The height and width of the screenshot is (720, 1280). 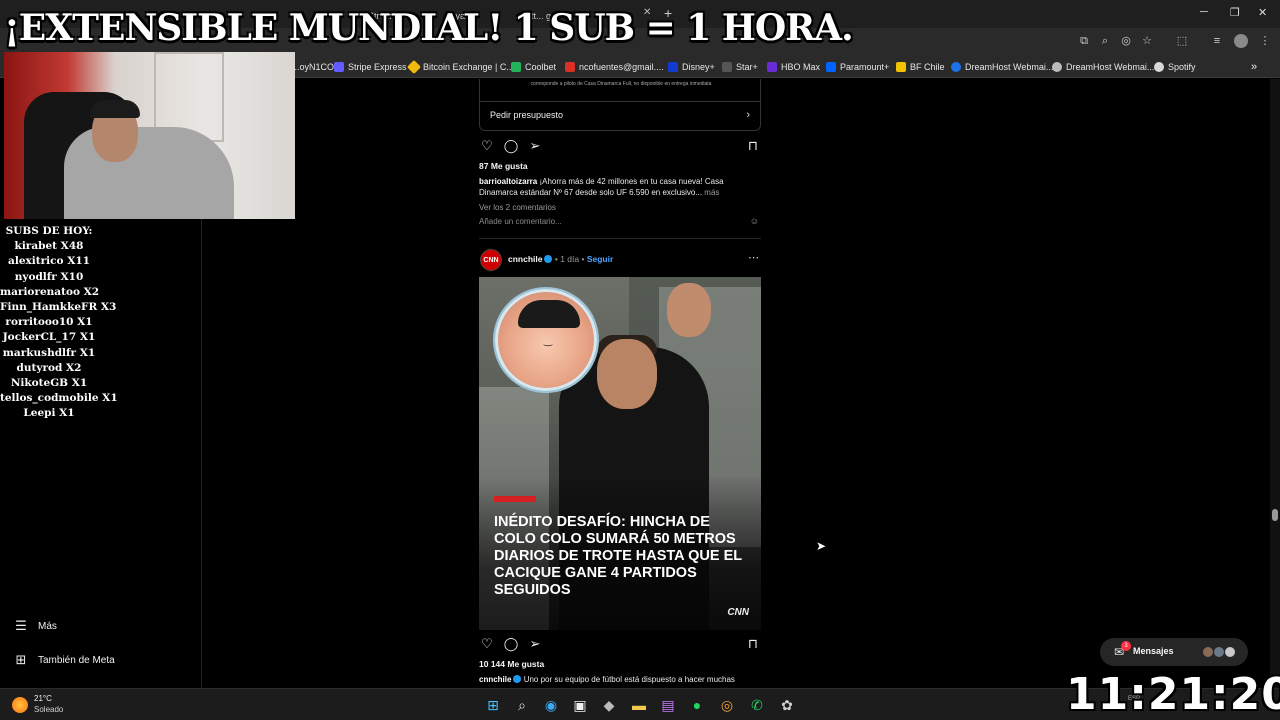 What do you see at coordinates (753, 257) in the screenshot?
I see `more-options-icon: ⋯` at bounding box center [753, 257].